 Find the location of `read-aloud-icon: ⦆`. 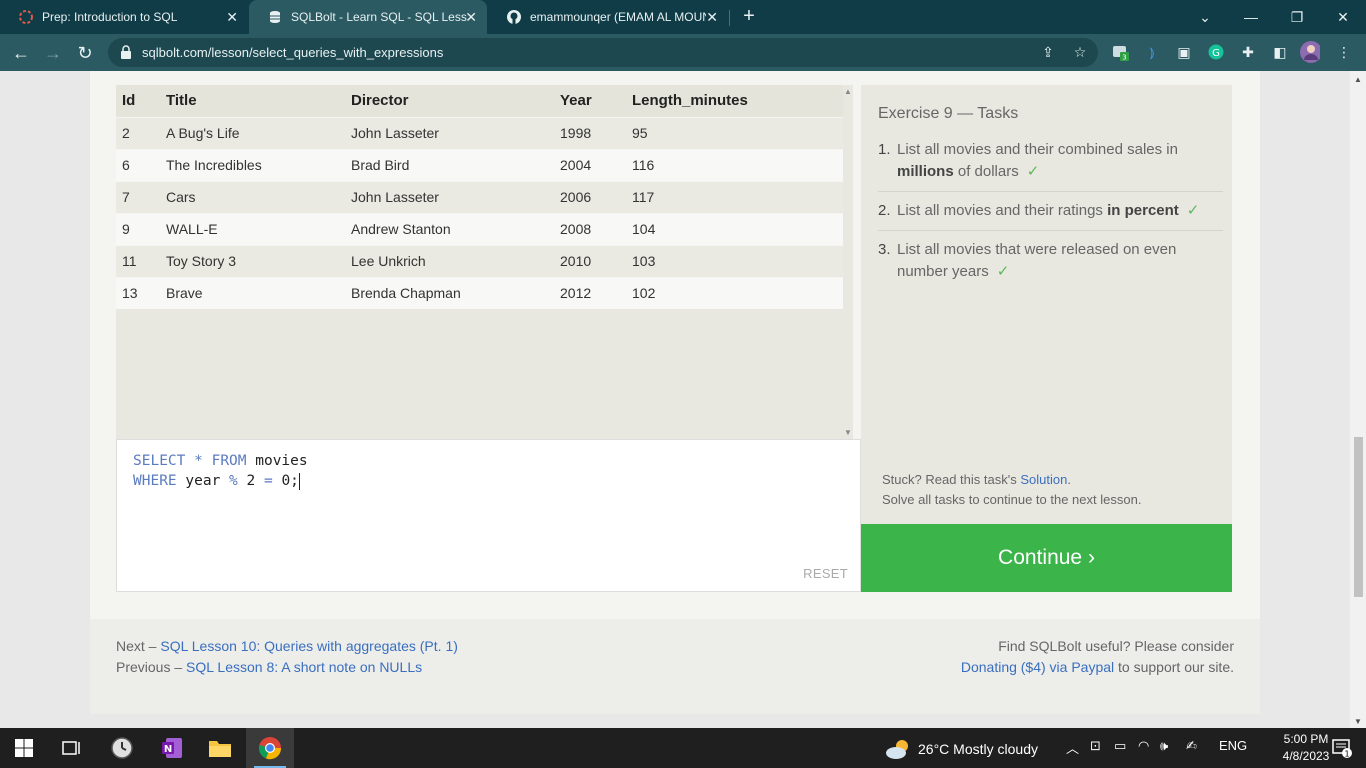

read-aloud-icon: ⦆ is located at coordinates (1152, 52).